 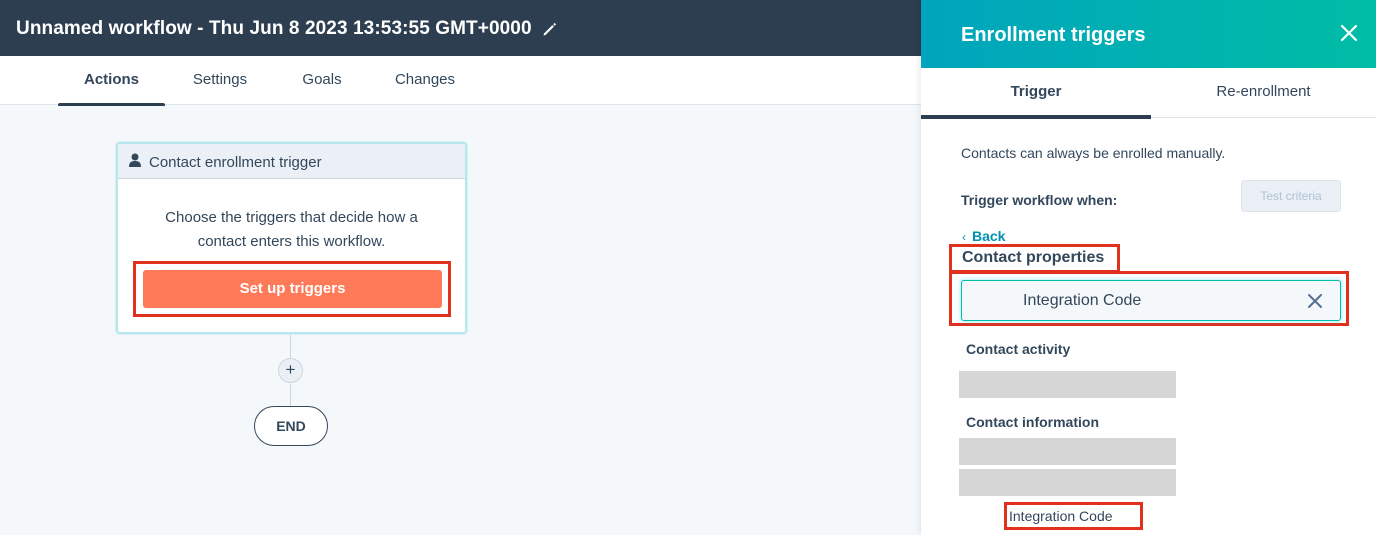 I want to click on panel-tabs: Trigger Re-enrollment, so click(x=1148, y=93).